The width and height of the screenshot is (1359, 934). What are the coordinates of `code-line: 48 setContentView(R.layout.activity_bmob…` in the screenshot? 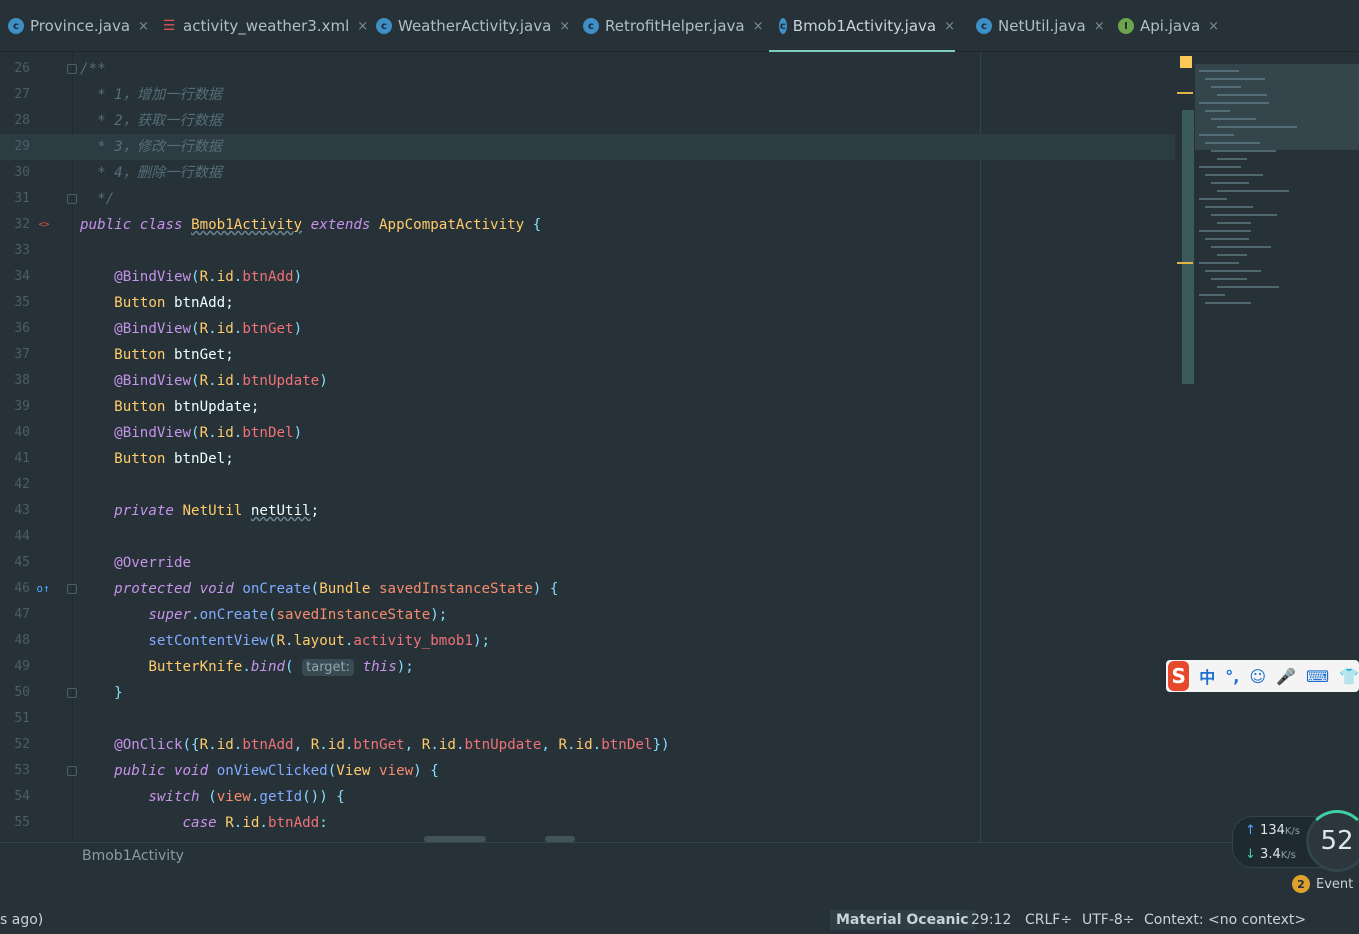 It's located at (587, 641).